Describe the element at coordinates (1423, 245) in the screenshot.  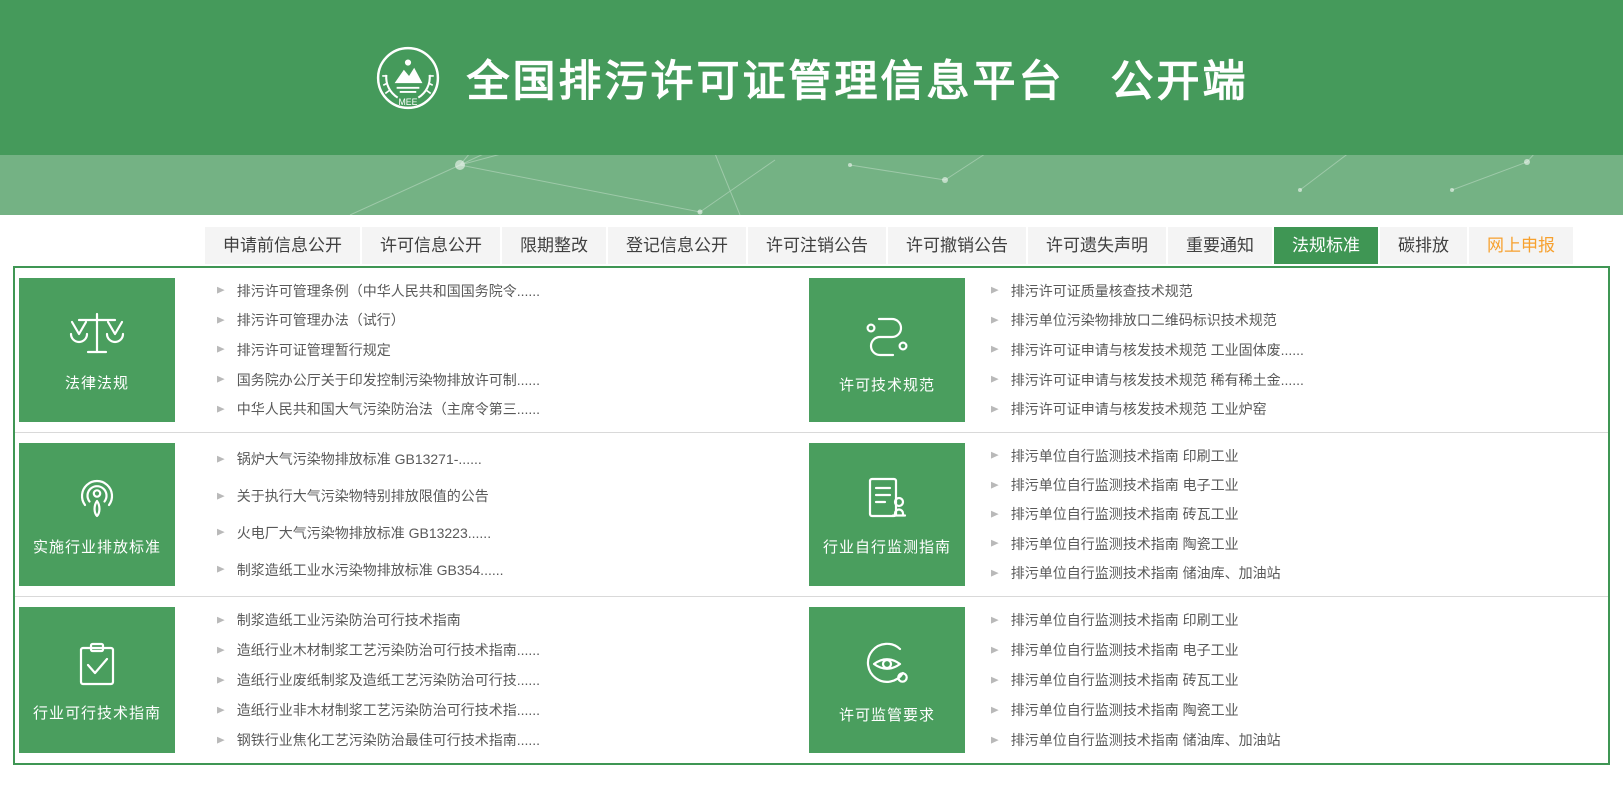
I see `nav-tab: 碳排放` at that location.